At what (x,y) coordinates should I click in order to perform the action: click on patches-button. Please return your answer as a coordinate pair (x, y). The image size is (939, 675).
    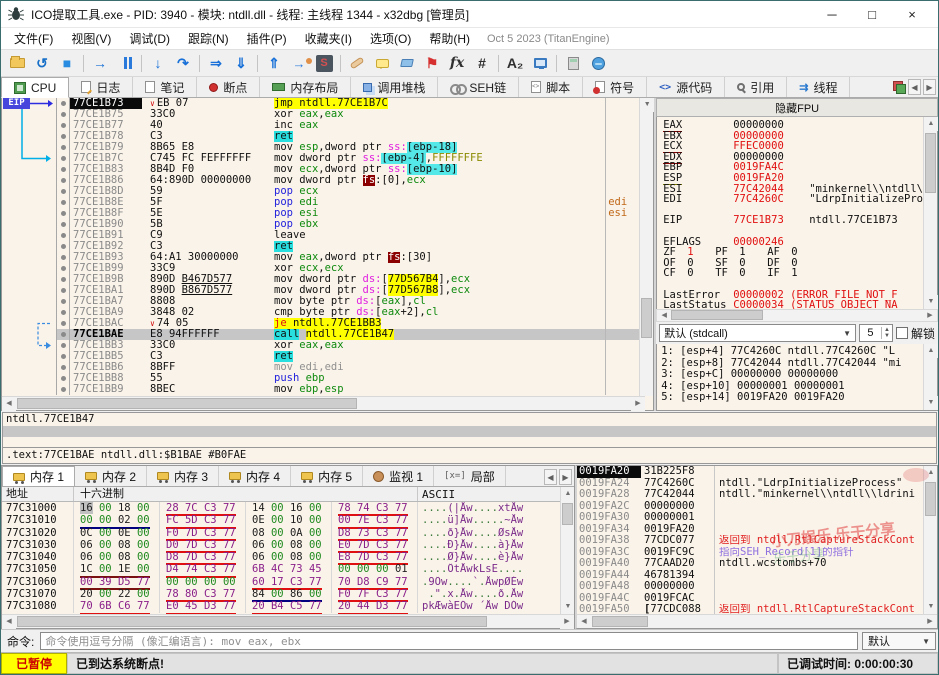
    Looking at the image, I should click on (357, 63).